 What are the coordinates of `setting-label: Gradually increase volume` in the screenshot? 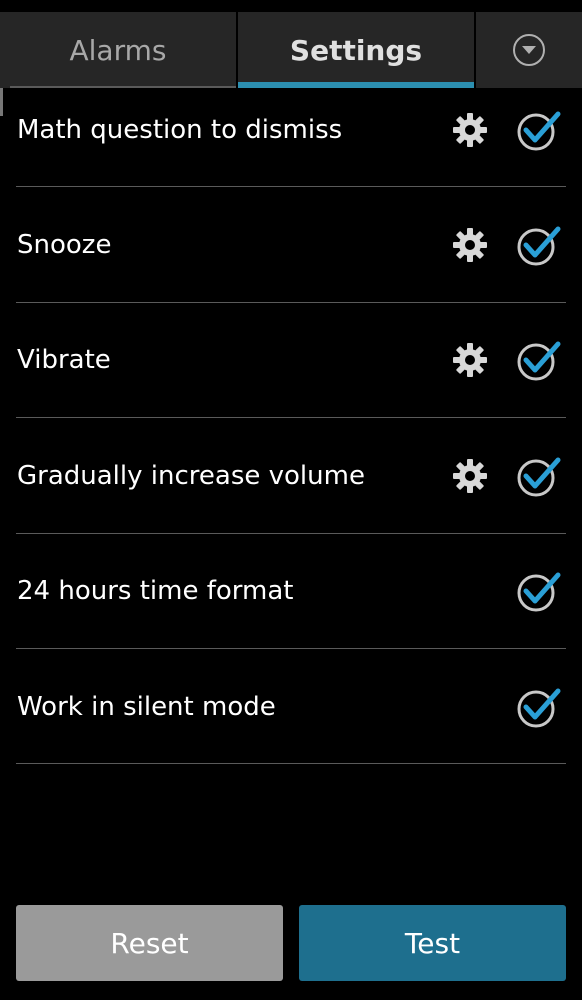 It's located at (191, 475).